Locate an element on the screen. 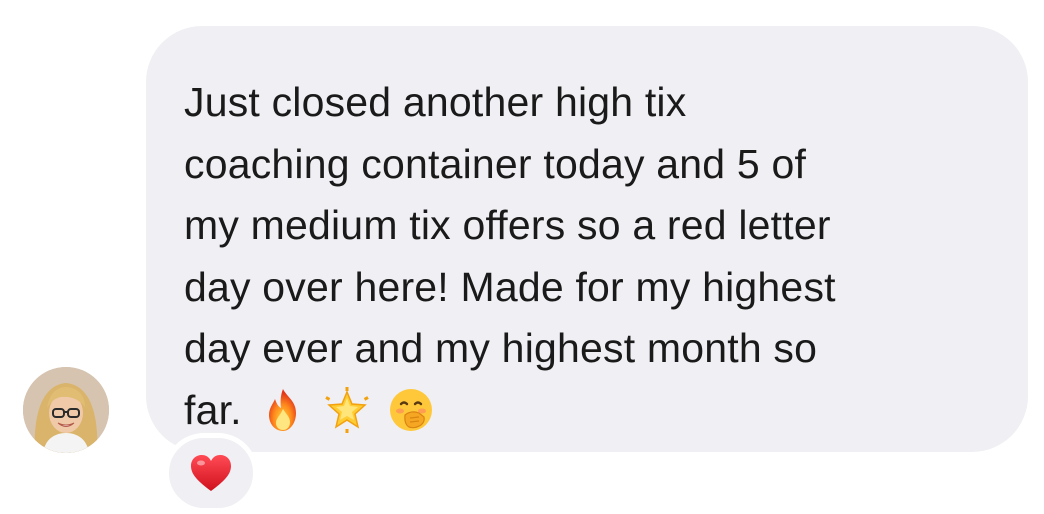  fire-emoji-icon is located at coordinates (282, 409).